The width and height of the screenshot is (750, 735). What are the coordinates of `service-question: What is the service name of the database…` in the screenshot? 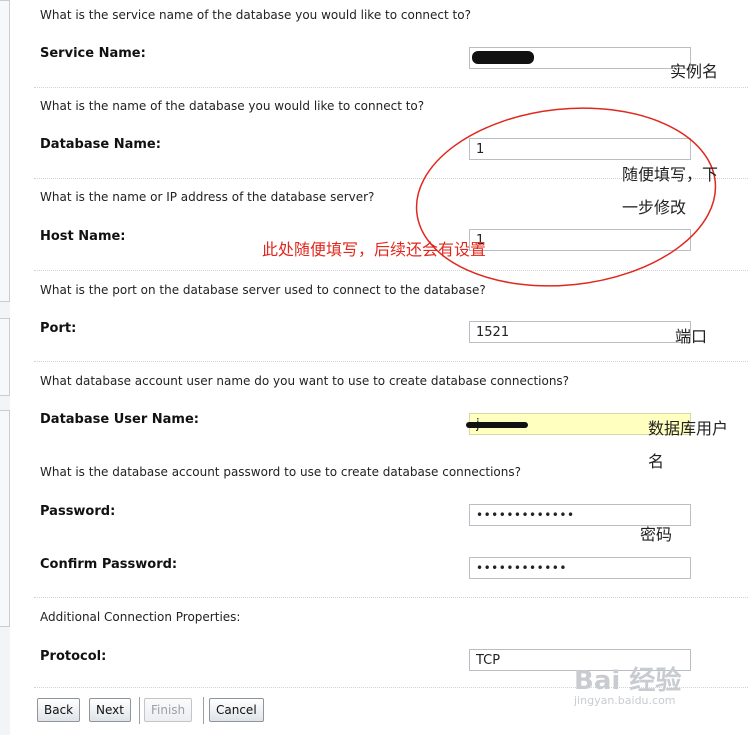 It's located at (255, 15).